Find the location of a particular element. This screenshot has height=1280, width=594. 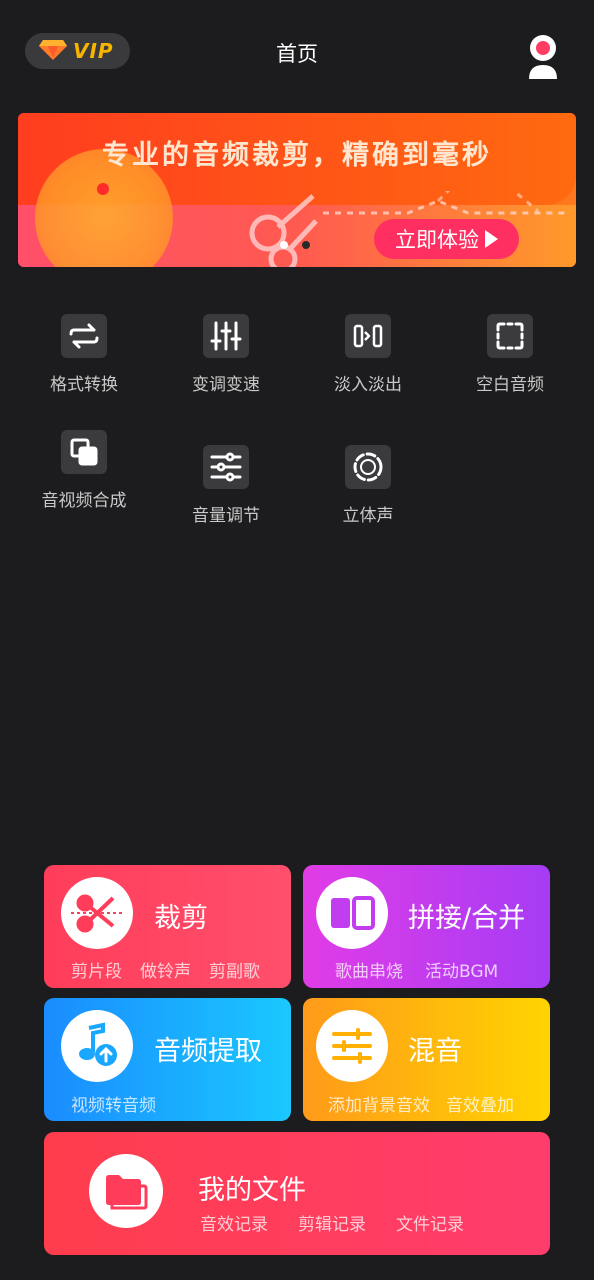

tool-volume-adjust: 音量调节 is located at coordinates (226, 487).